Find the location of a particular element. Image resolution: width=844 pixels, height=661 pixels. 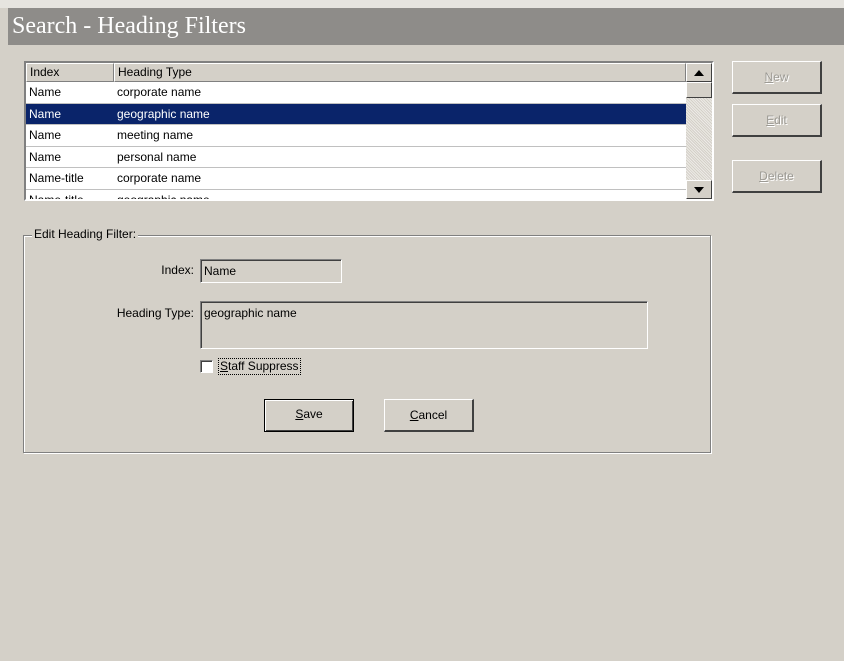

save-button: Save is located at coordinates (309, 415).